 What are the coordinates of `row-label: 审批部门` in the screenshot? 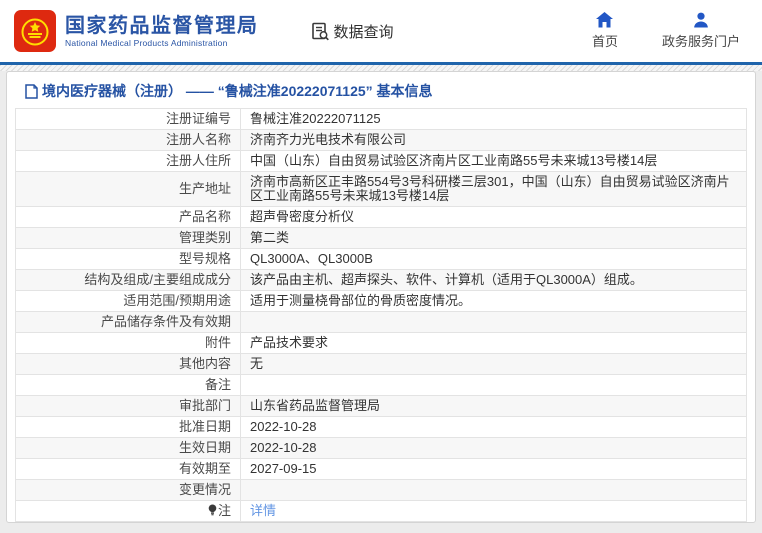 It's located at (128, 406).